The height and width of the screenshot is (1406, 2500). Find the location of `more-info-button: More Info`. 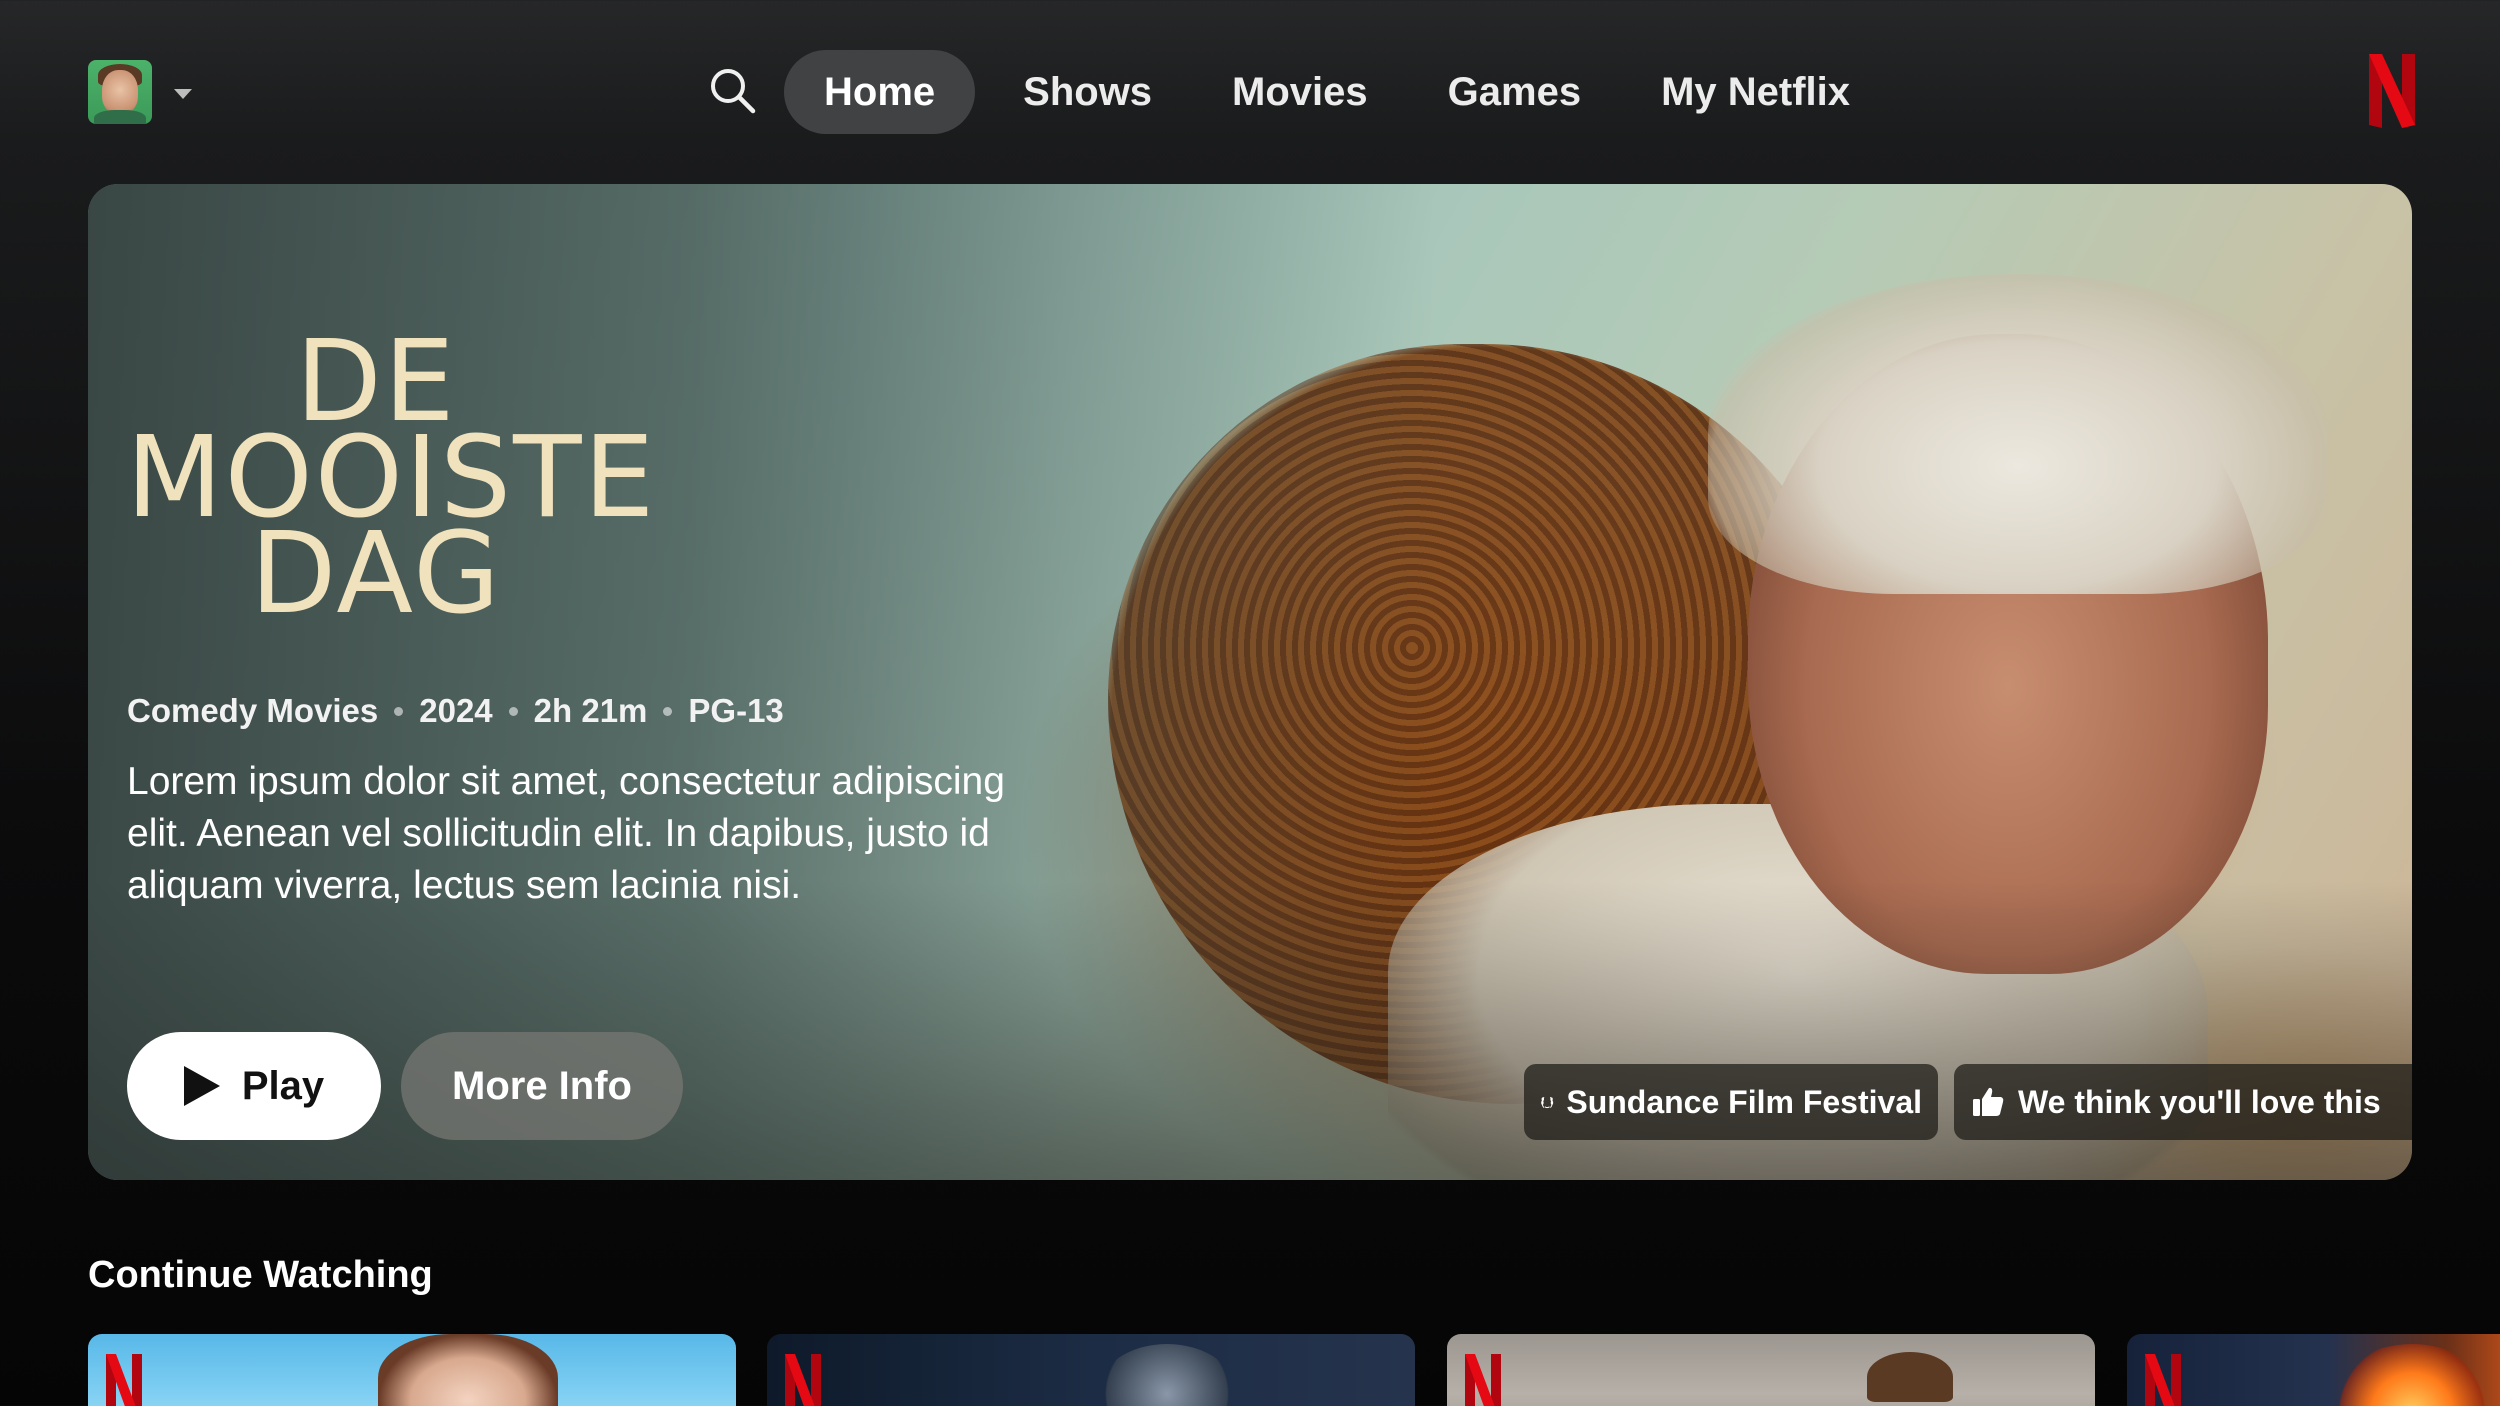

more-info-button: More Info is located at coordinates (542, 1086).